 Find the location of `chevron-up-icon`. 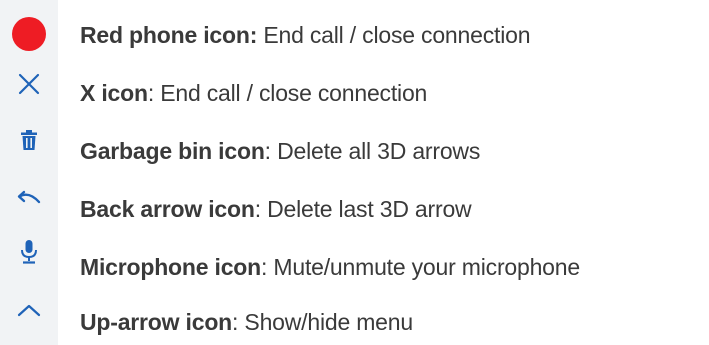

chevron-up-icon is located at coordinates (29, 310).